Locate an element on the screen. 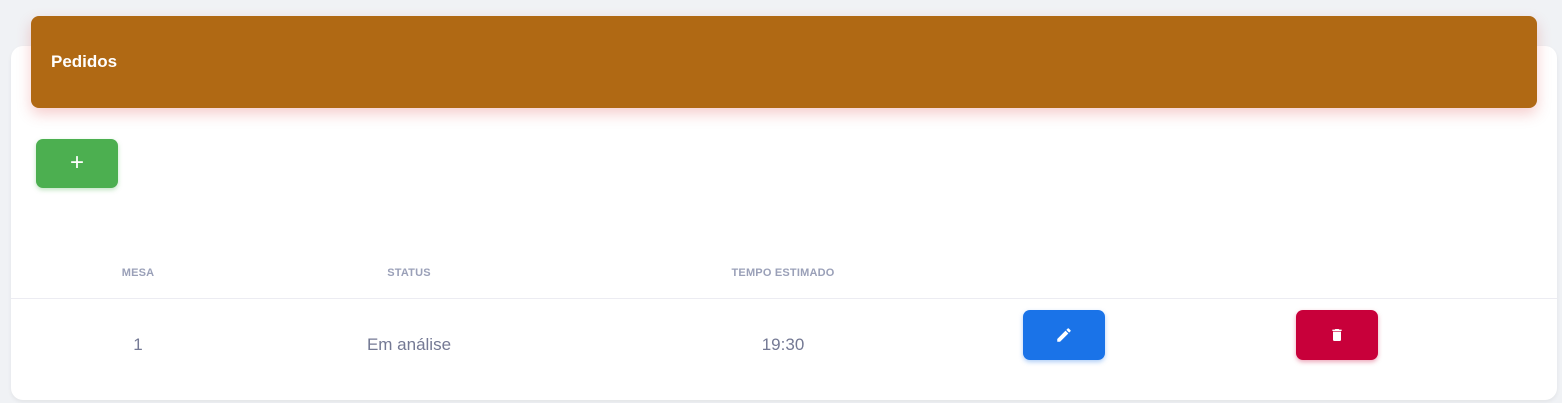  page-title: Pedidos is located at coordinates (84, 61).